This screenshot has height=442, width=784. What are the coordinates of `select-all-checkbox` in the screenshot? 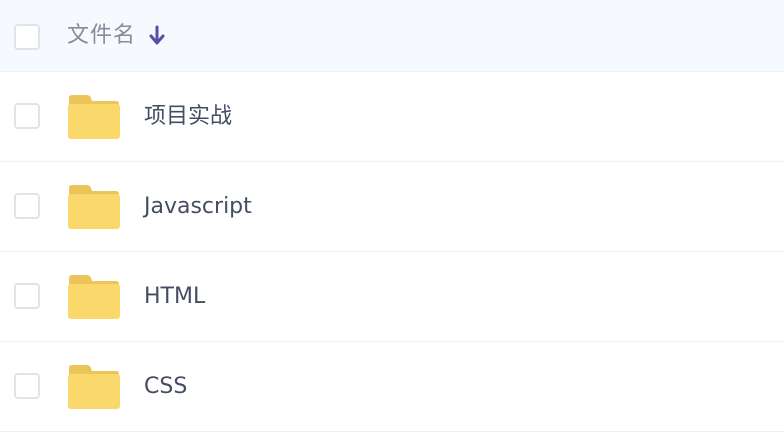 It's located at (27, 37).